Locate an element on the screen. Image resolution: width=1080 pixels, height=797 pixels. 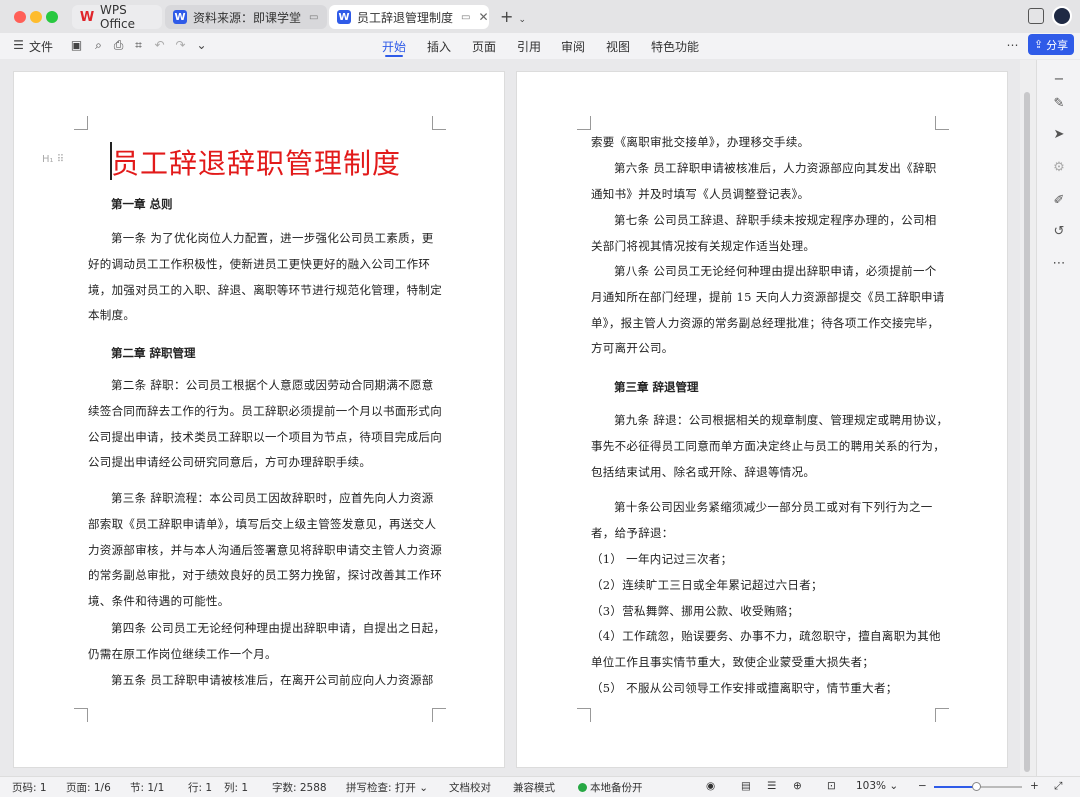
article-10: 第十条公司因业务紧缩须减少一部分员工或对有下列行为之一 者，给予辞退： is located at coordinates (762, 521).